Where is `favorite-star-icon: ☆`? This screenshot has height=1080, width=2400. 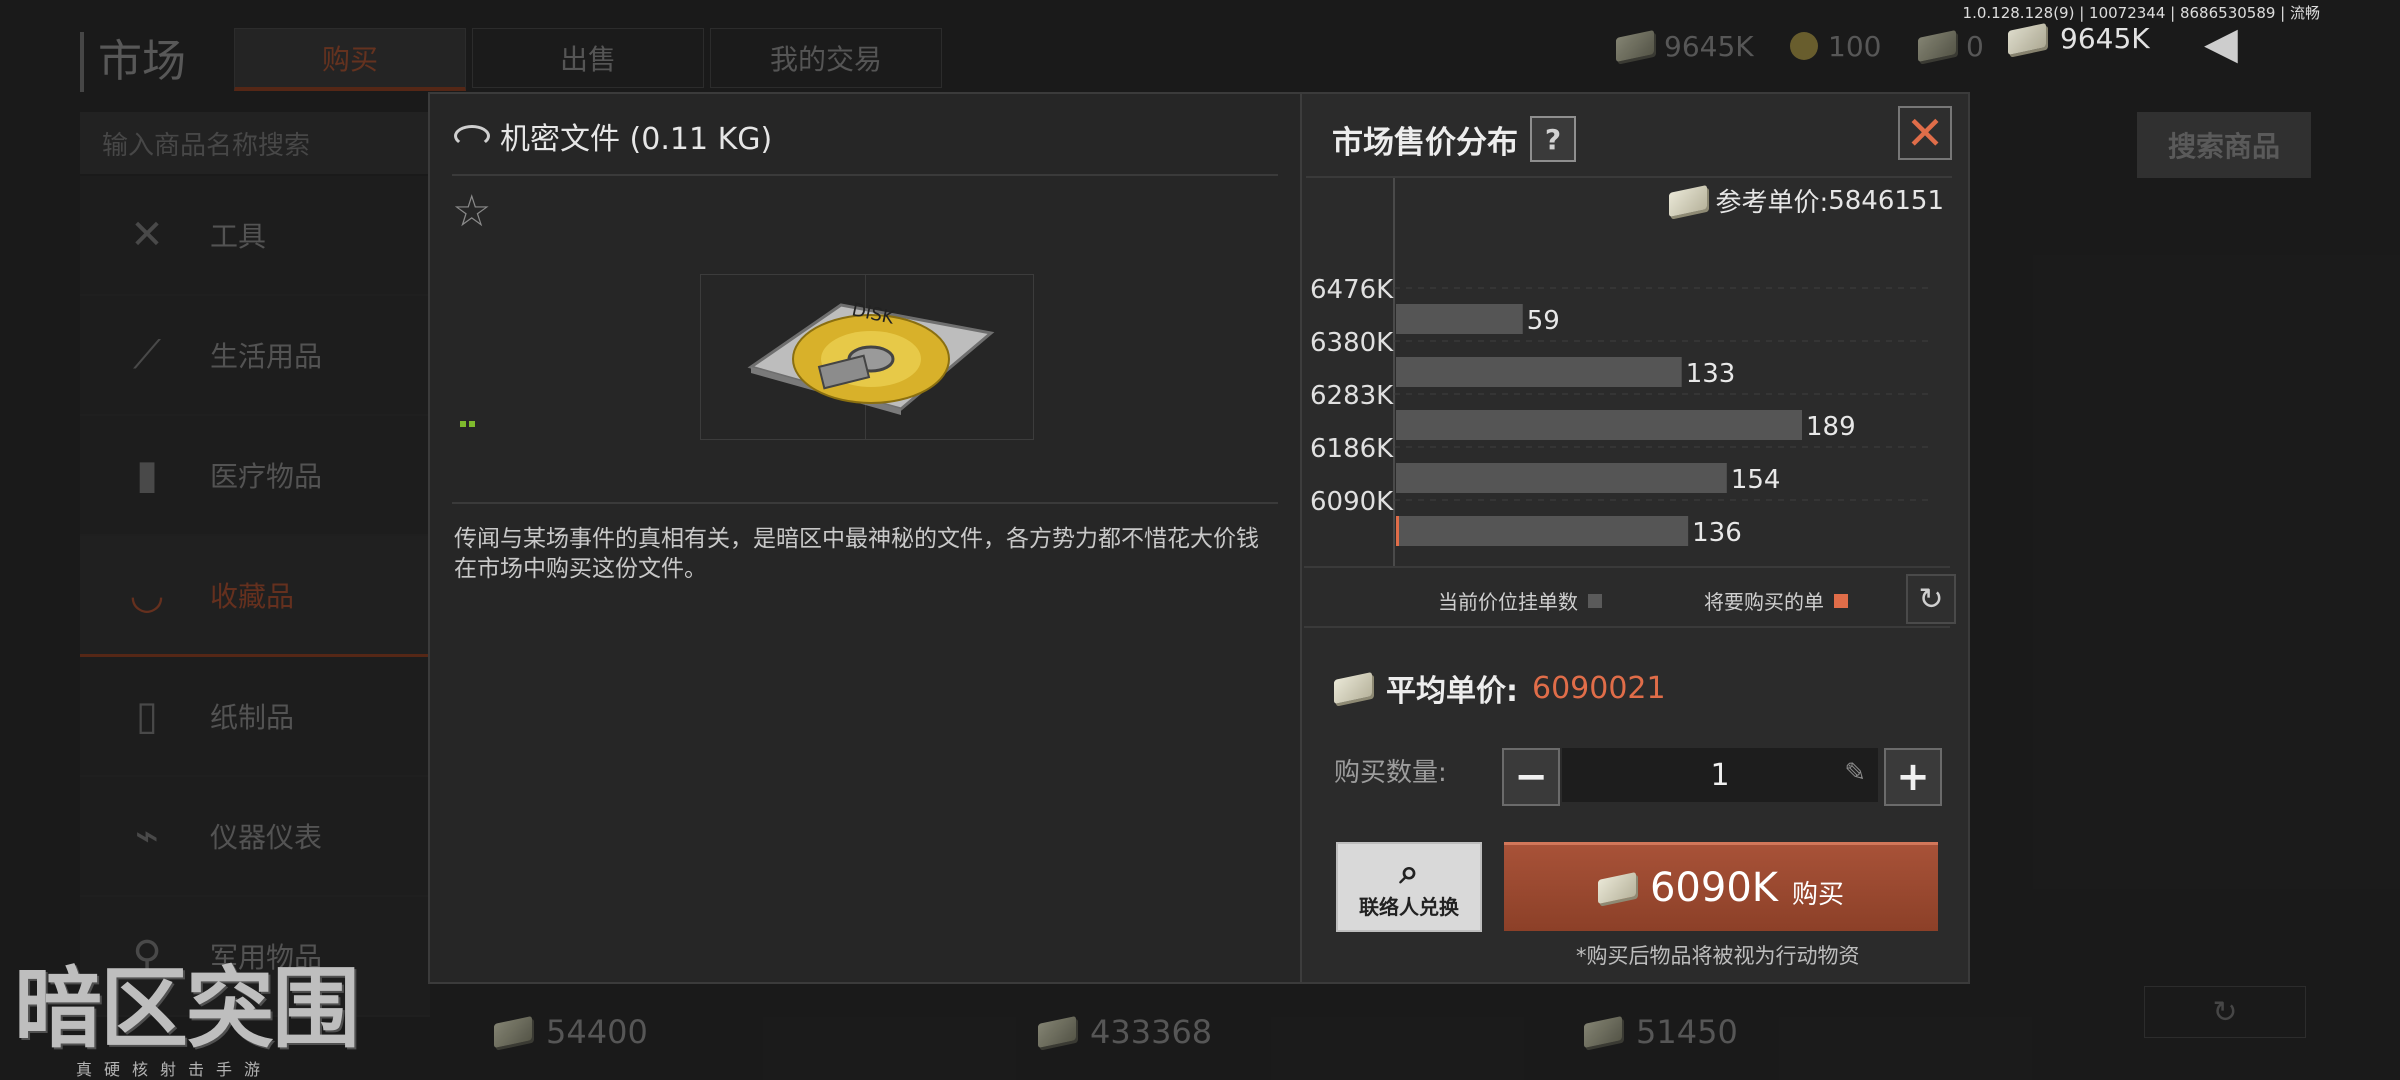 favorite-star-icon: ☆ is located at coordinates (471, 211).